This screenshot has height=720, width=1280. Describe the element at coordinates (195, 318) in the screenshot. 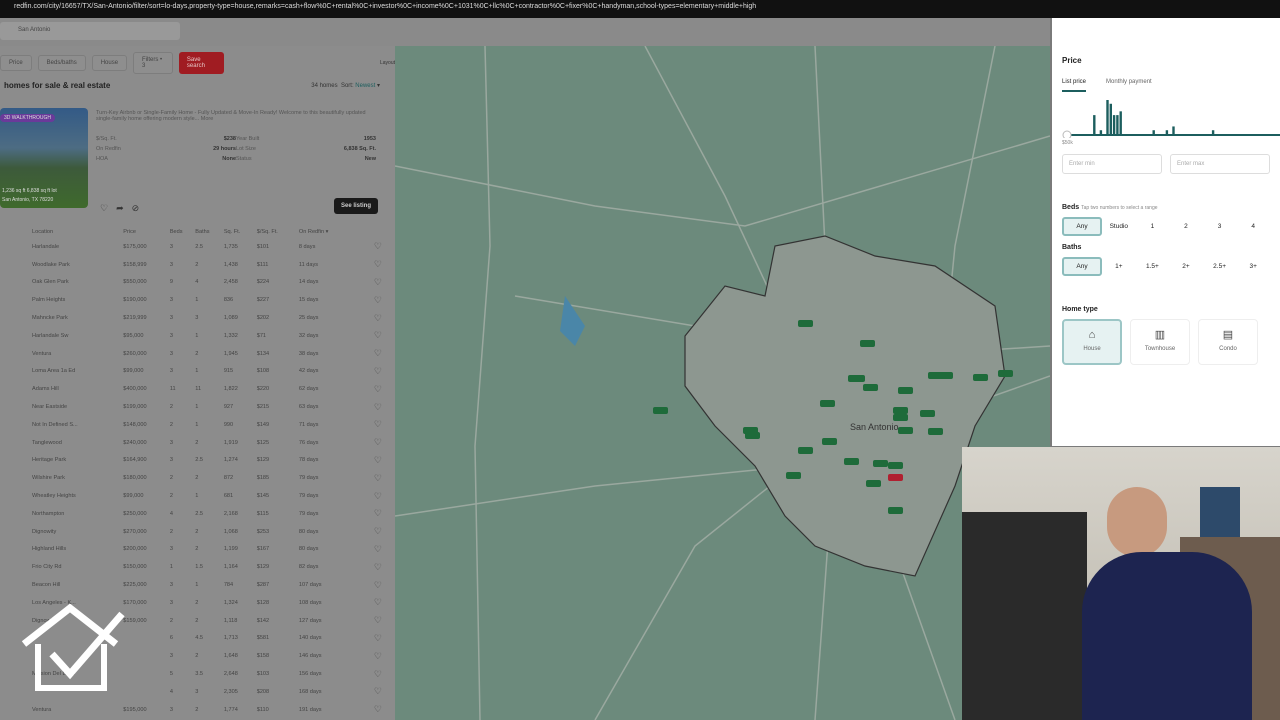

I see `table-row: Mahncke Park $219,999 3 3 1,089 $202 25 days ♡` at that location.